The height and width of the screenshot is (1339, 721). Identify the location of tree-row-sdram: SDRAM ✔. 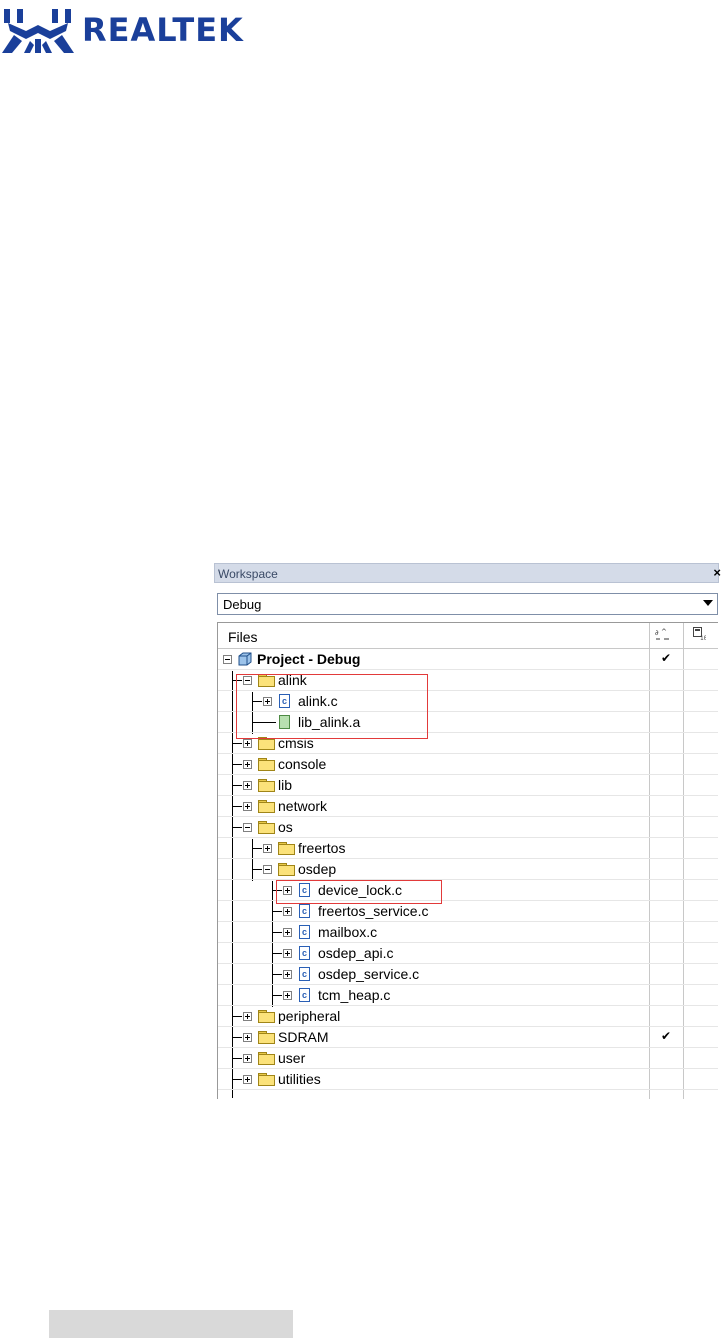
(468, 1037).